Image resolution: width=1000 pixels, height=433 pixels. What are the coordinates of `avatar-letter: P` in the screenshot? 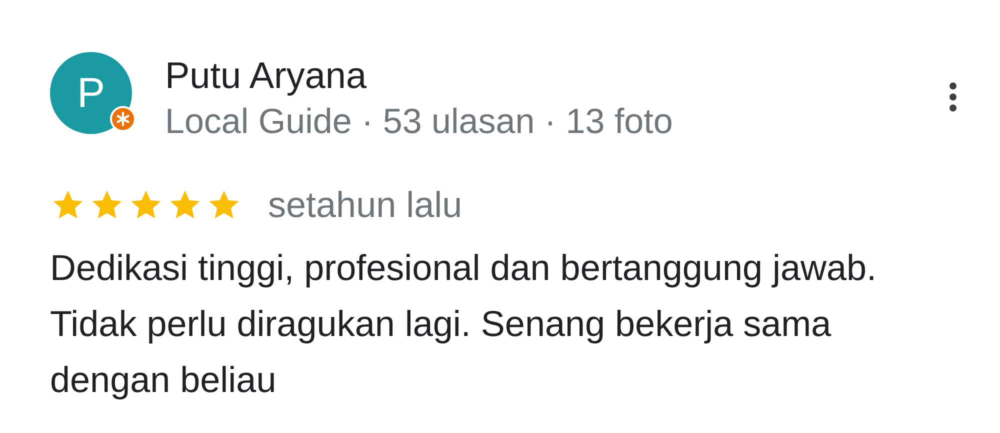 It's located at (90, 93).